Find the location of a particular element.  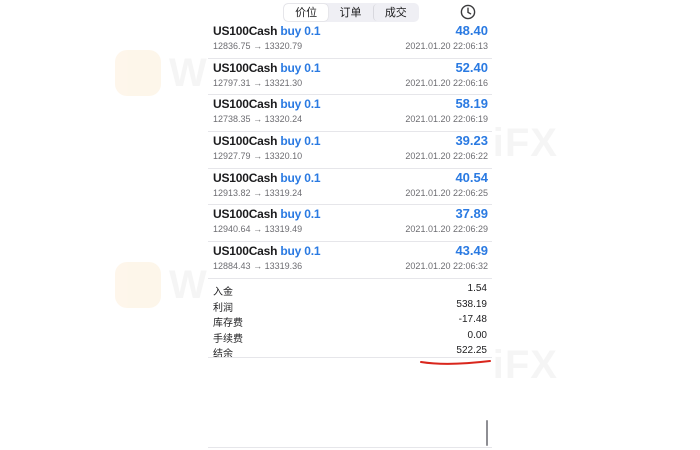

summary-row: 利润 538.19 is located at coordinates (350, 307).